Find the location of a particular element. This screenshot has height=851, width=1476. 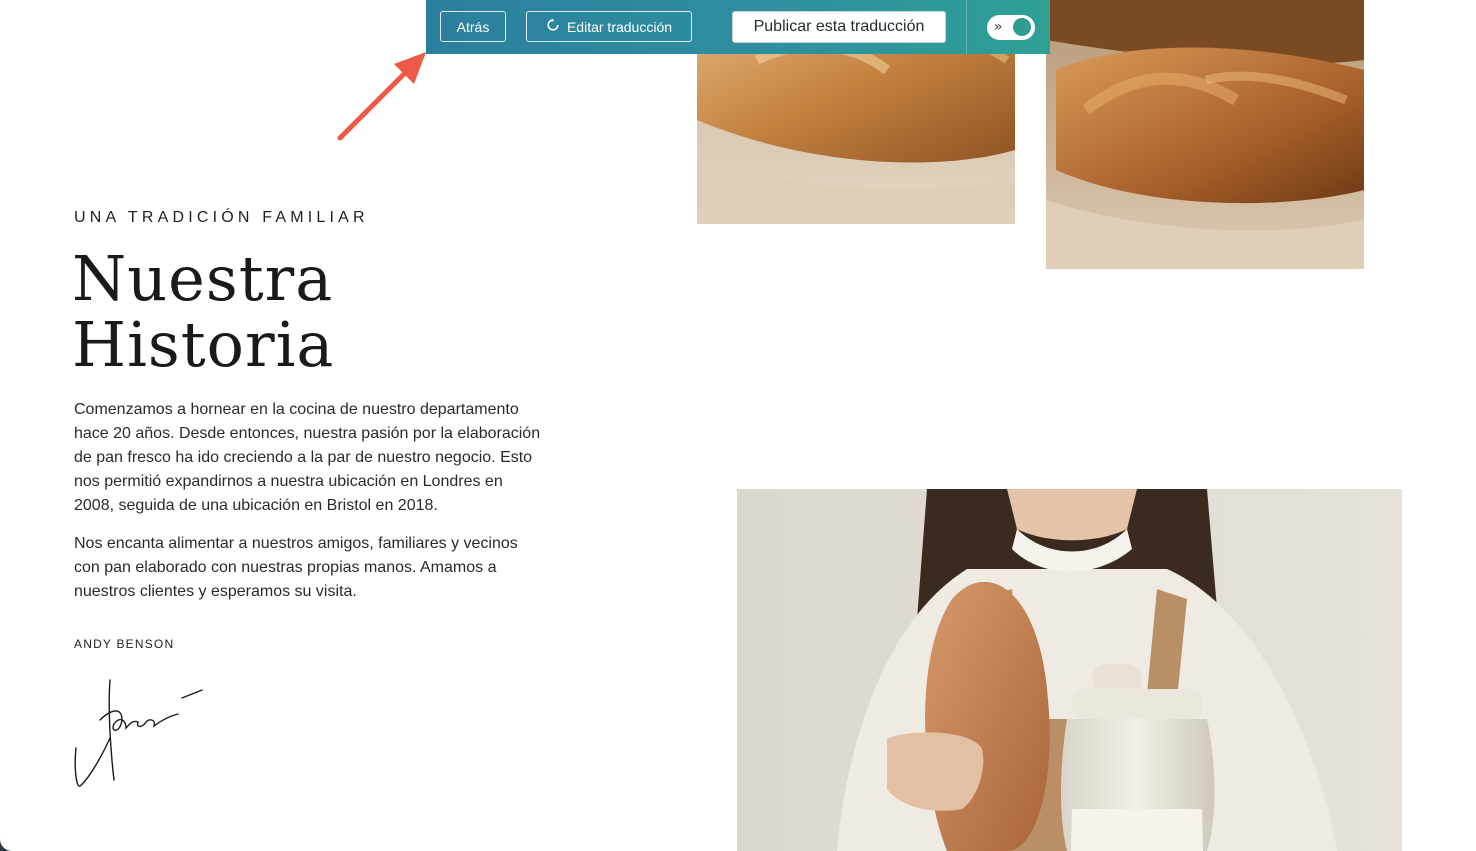

refresh-icon is located at coordinates (553, 26).